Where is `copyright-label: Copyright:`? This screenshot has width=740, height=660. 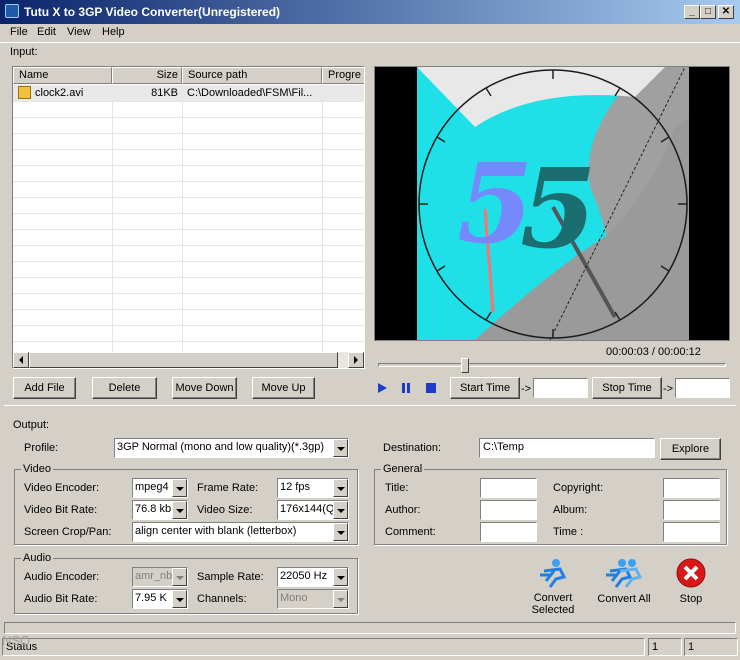
copyright-label: Copyright: is located at coordinates (578, 488).